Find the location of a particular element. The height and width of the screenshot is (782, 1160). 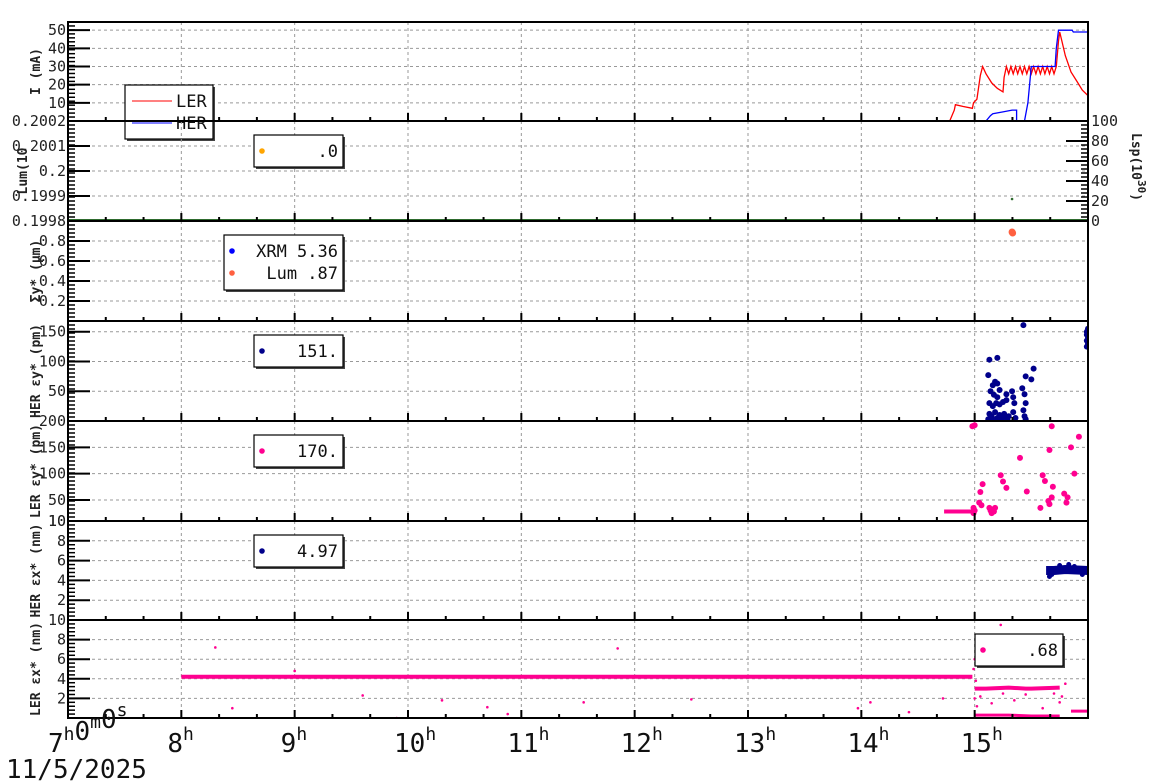

y-tick-label: 6 is located at coordinates (61, 561).